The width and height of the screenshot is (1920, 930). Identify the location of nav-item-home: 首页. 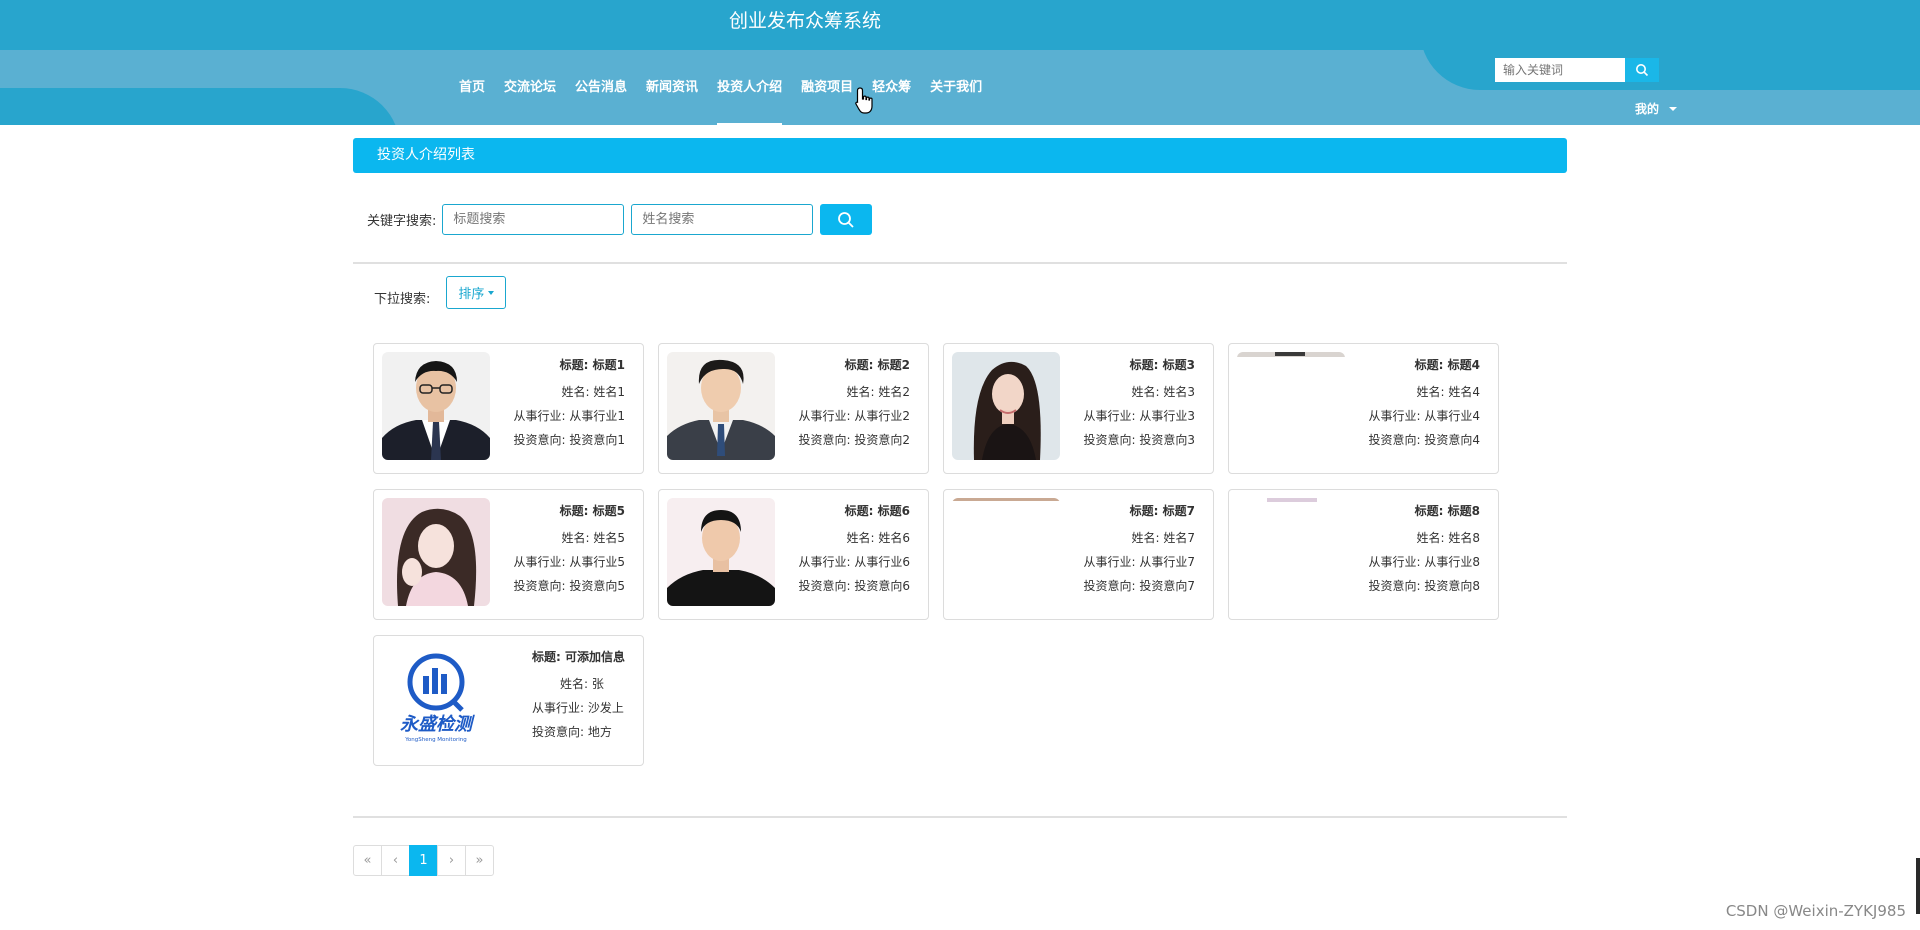
(472, 101).